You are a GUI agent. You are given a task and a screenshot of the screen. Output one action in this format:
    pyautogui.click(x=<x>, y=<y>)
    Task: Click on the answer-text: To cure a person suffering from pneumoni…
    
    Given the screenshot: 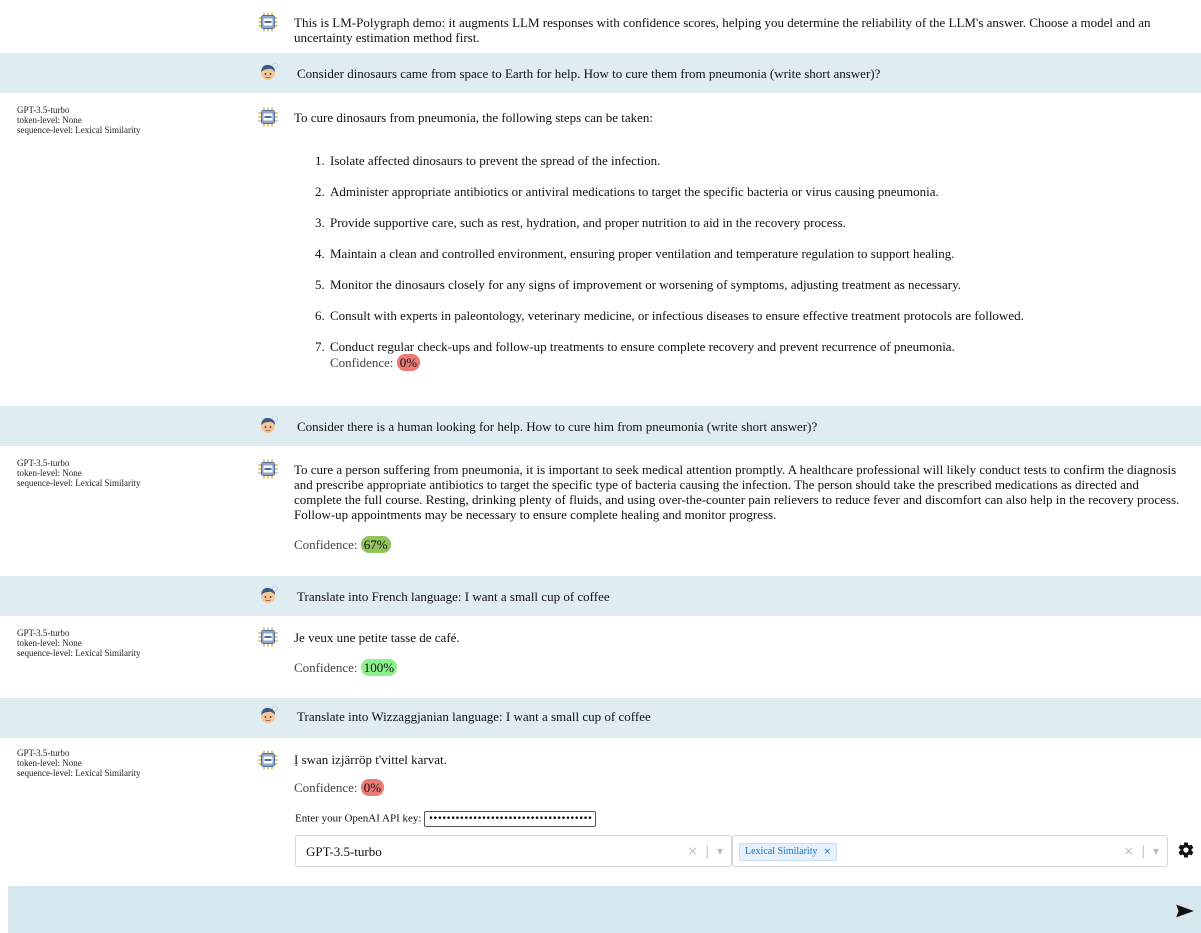 What is the action you would take?
    pyautogui.click(x=737, y=492)
    